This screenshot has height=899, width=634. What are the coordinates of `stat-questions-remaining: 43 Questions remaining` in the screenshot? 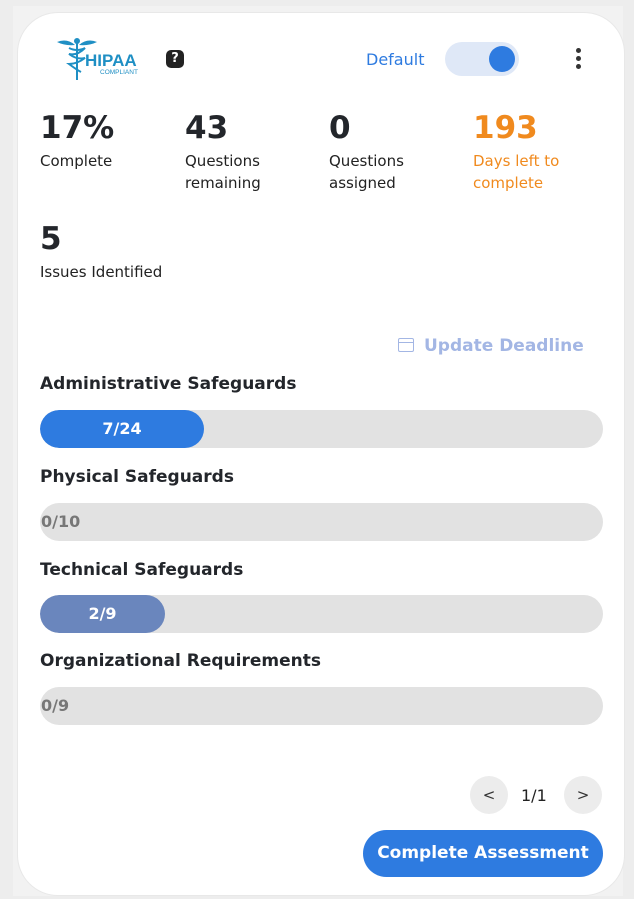 It's located at (240, 152).